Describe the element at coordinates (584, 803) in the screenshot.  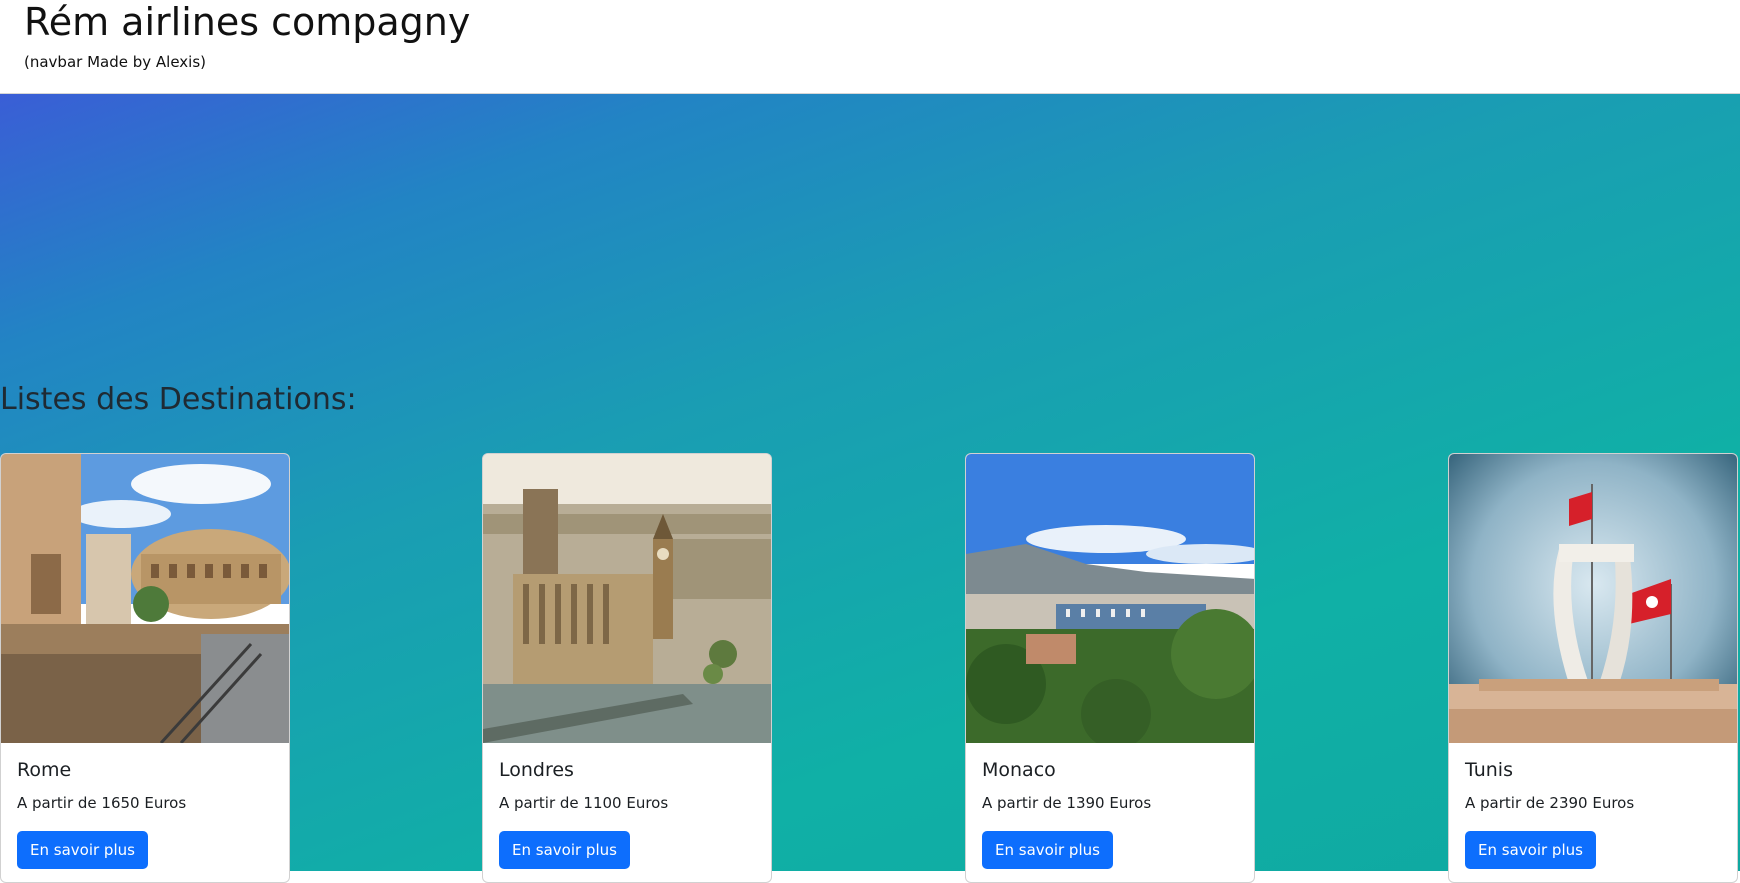
I see `card-price: A partir de 1100 Euros` at that location.